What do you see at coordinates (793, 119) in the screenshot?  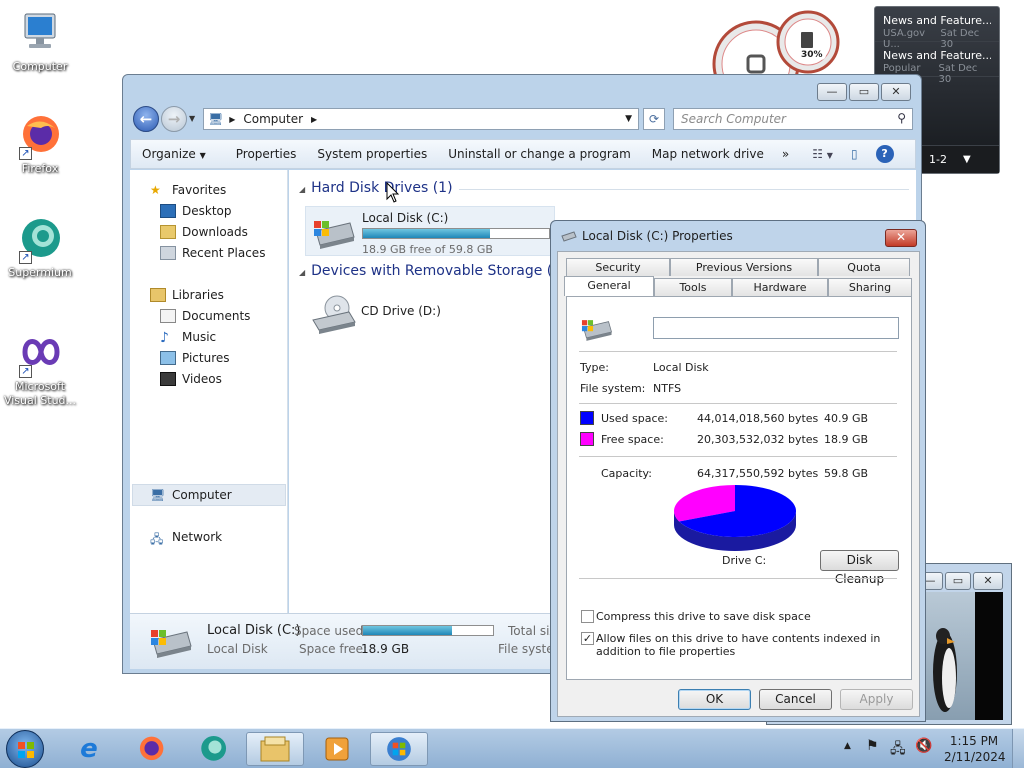 I see `search-input: Search Computer ⚲` at bounding box center [793, 119].